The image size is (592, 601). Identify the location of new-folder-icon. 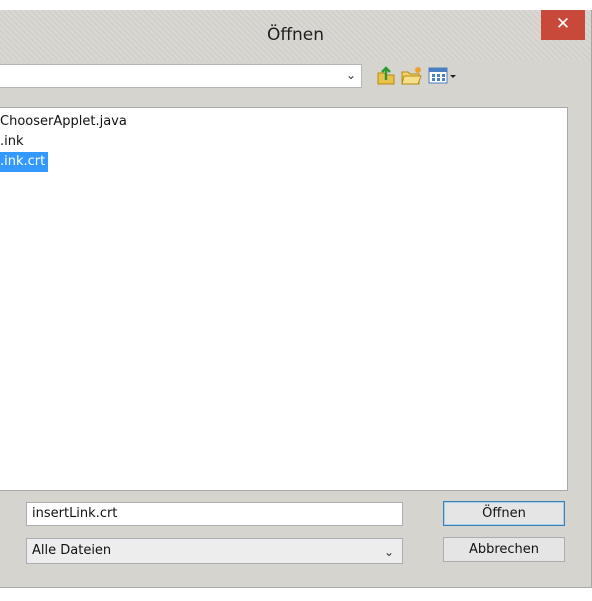
(412, 76).